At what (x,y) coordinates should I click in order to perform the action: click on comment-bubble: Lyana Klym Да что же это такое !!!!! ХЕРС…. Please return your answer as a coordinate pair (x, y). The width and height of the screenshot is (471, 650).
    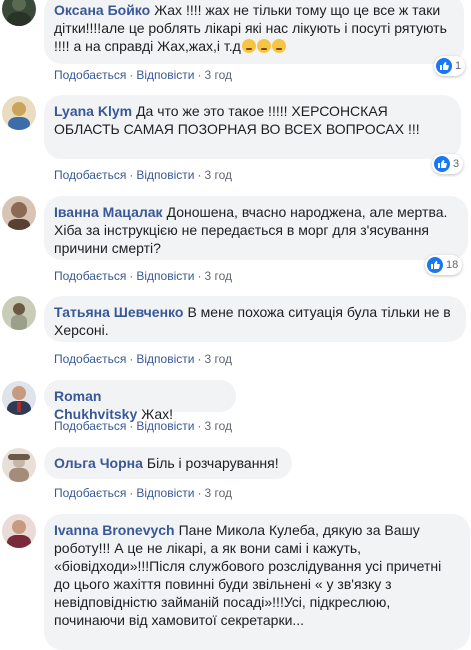
    Looking at the image, I should click on (252, 127).